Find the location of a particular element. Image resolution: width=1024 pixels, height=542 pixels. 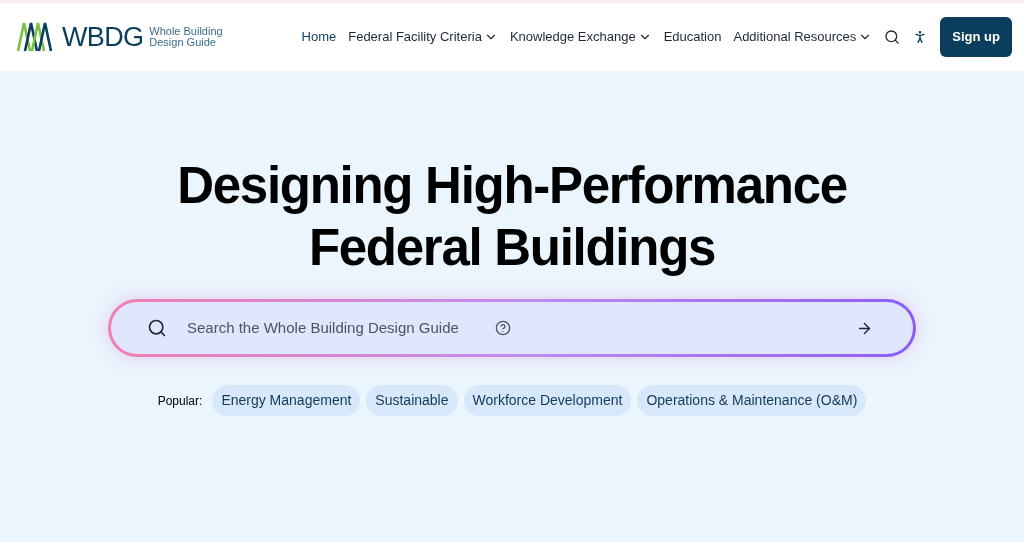

popular-topic-chip: Sustainable is located at coordinates (412, 400).